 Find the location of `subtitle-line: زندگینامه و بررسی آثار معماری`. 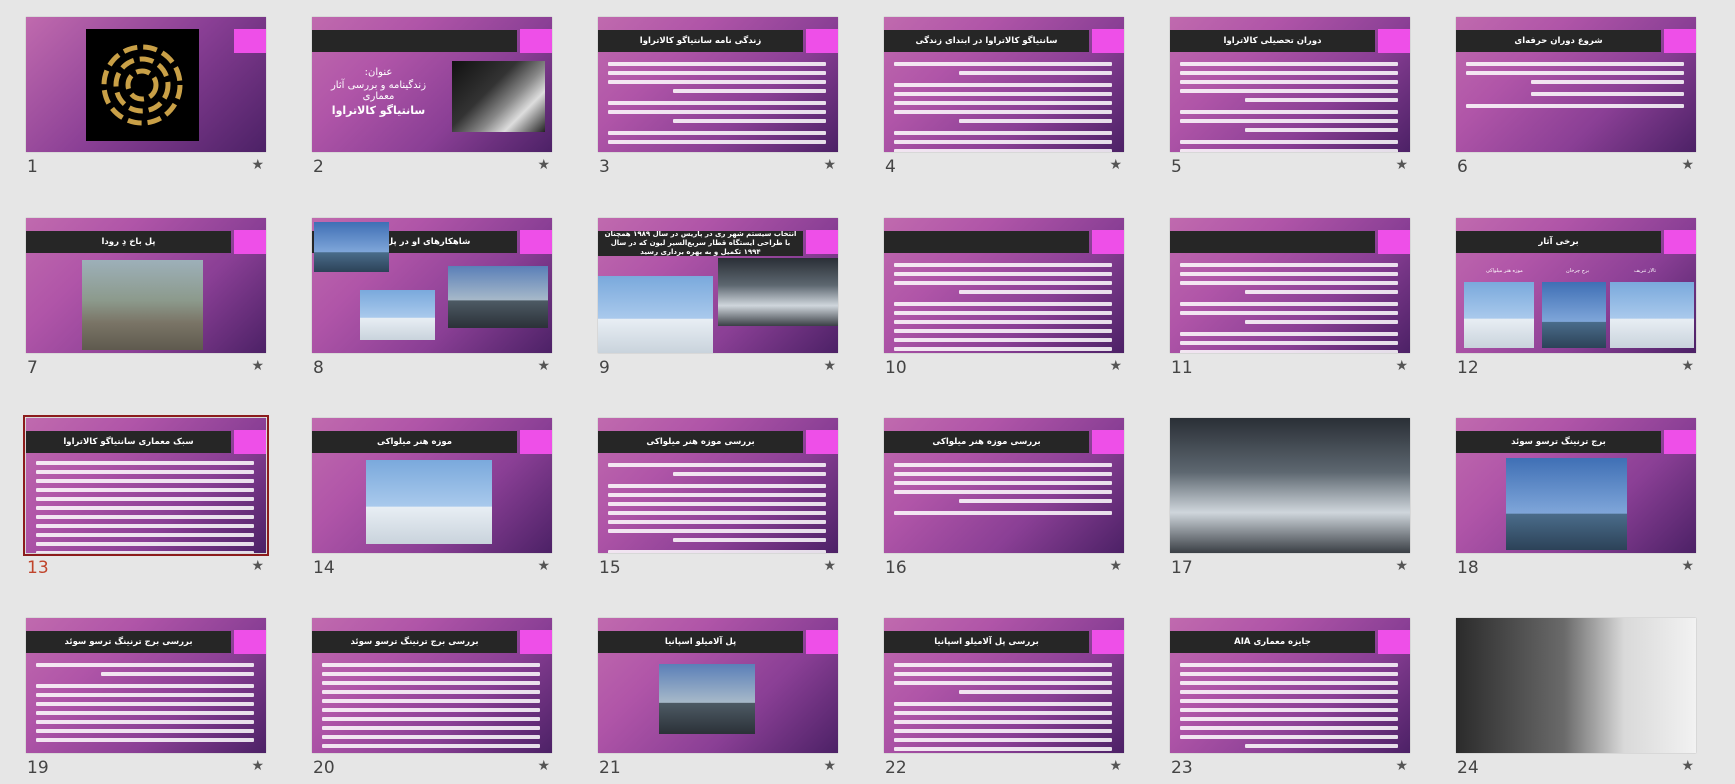

subtitle-line: زندگینامه و بررسی آثار معماری is located at coordinates (378, 91).